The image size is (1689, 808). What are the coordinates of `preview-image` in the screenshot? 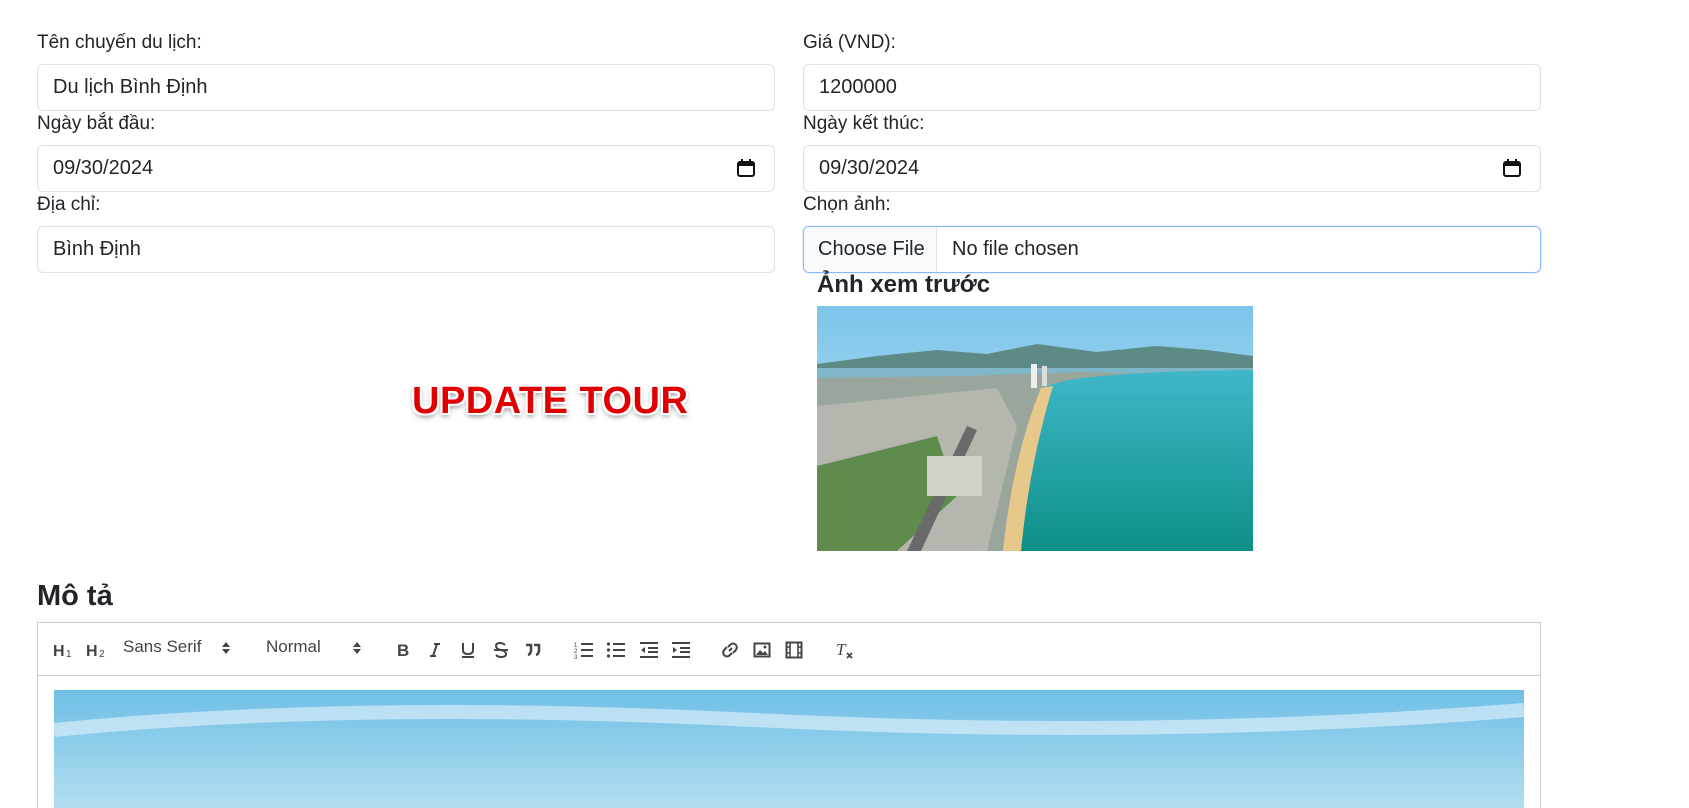 It's located at (1035, 428).